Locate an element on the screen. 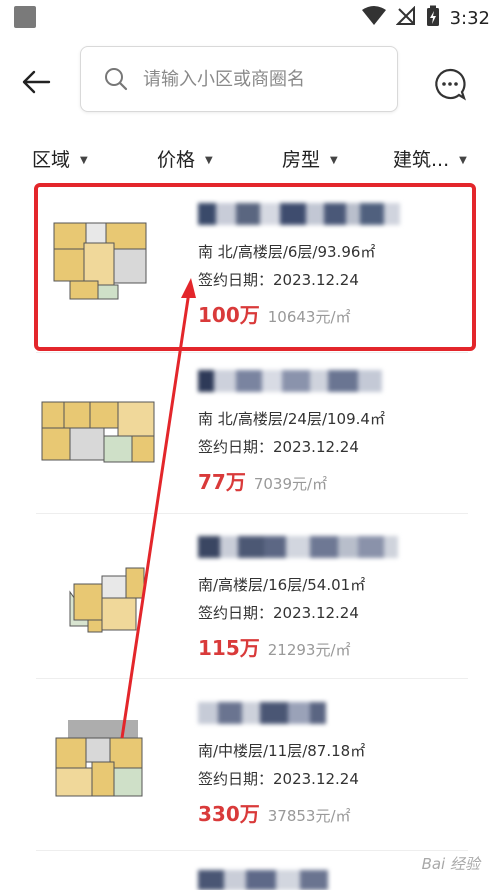  listing-unit-price: 37853元/㎡ is located at coordinates (309, 816).